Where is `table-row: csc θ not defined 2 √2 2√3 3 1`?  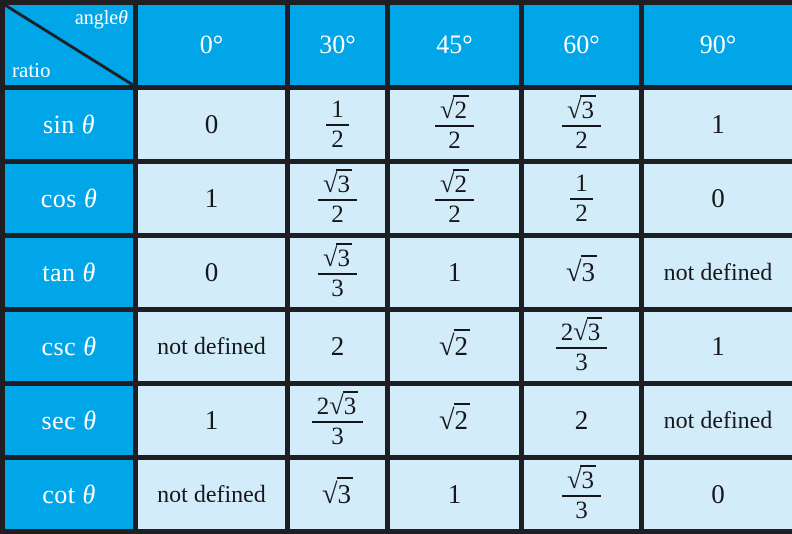 table-row: csc θ not defined 2 √2 2√3 3 1 is located at coordinates (396, 346).